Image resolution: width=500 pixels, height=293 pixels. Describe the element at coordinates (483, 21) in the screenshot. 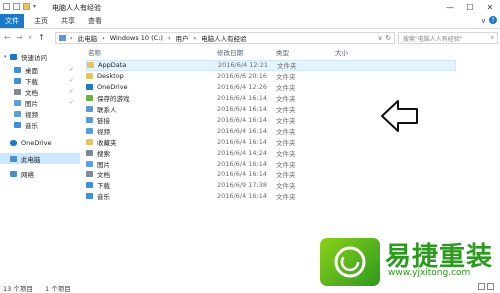

I see `ribbon-expand-icon: ∨` at that location.